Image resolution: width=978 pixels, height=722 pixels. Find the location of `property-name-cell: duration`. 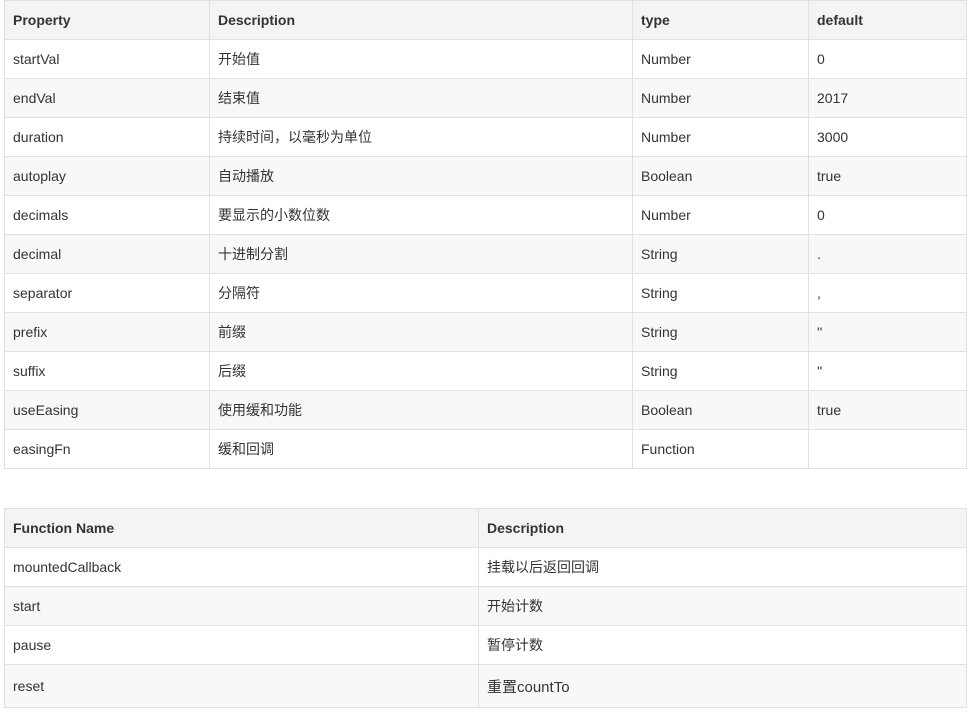

property-name-cell: duration is located at coordinates (107, 137).